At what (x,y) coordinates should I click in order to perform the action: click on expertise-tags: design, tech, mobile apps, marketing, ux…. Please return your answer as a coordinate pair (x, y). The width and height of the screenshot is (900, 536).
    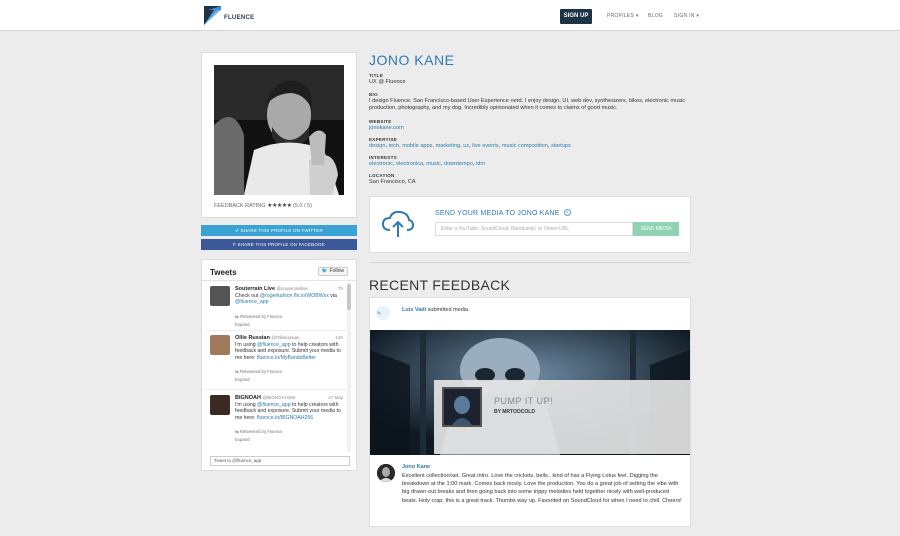
    Looking at the image, I should click on (470, 146).